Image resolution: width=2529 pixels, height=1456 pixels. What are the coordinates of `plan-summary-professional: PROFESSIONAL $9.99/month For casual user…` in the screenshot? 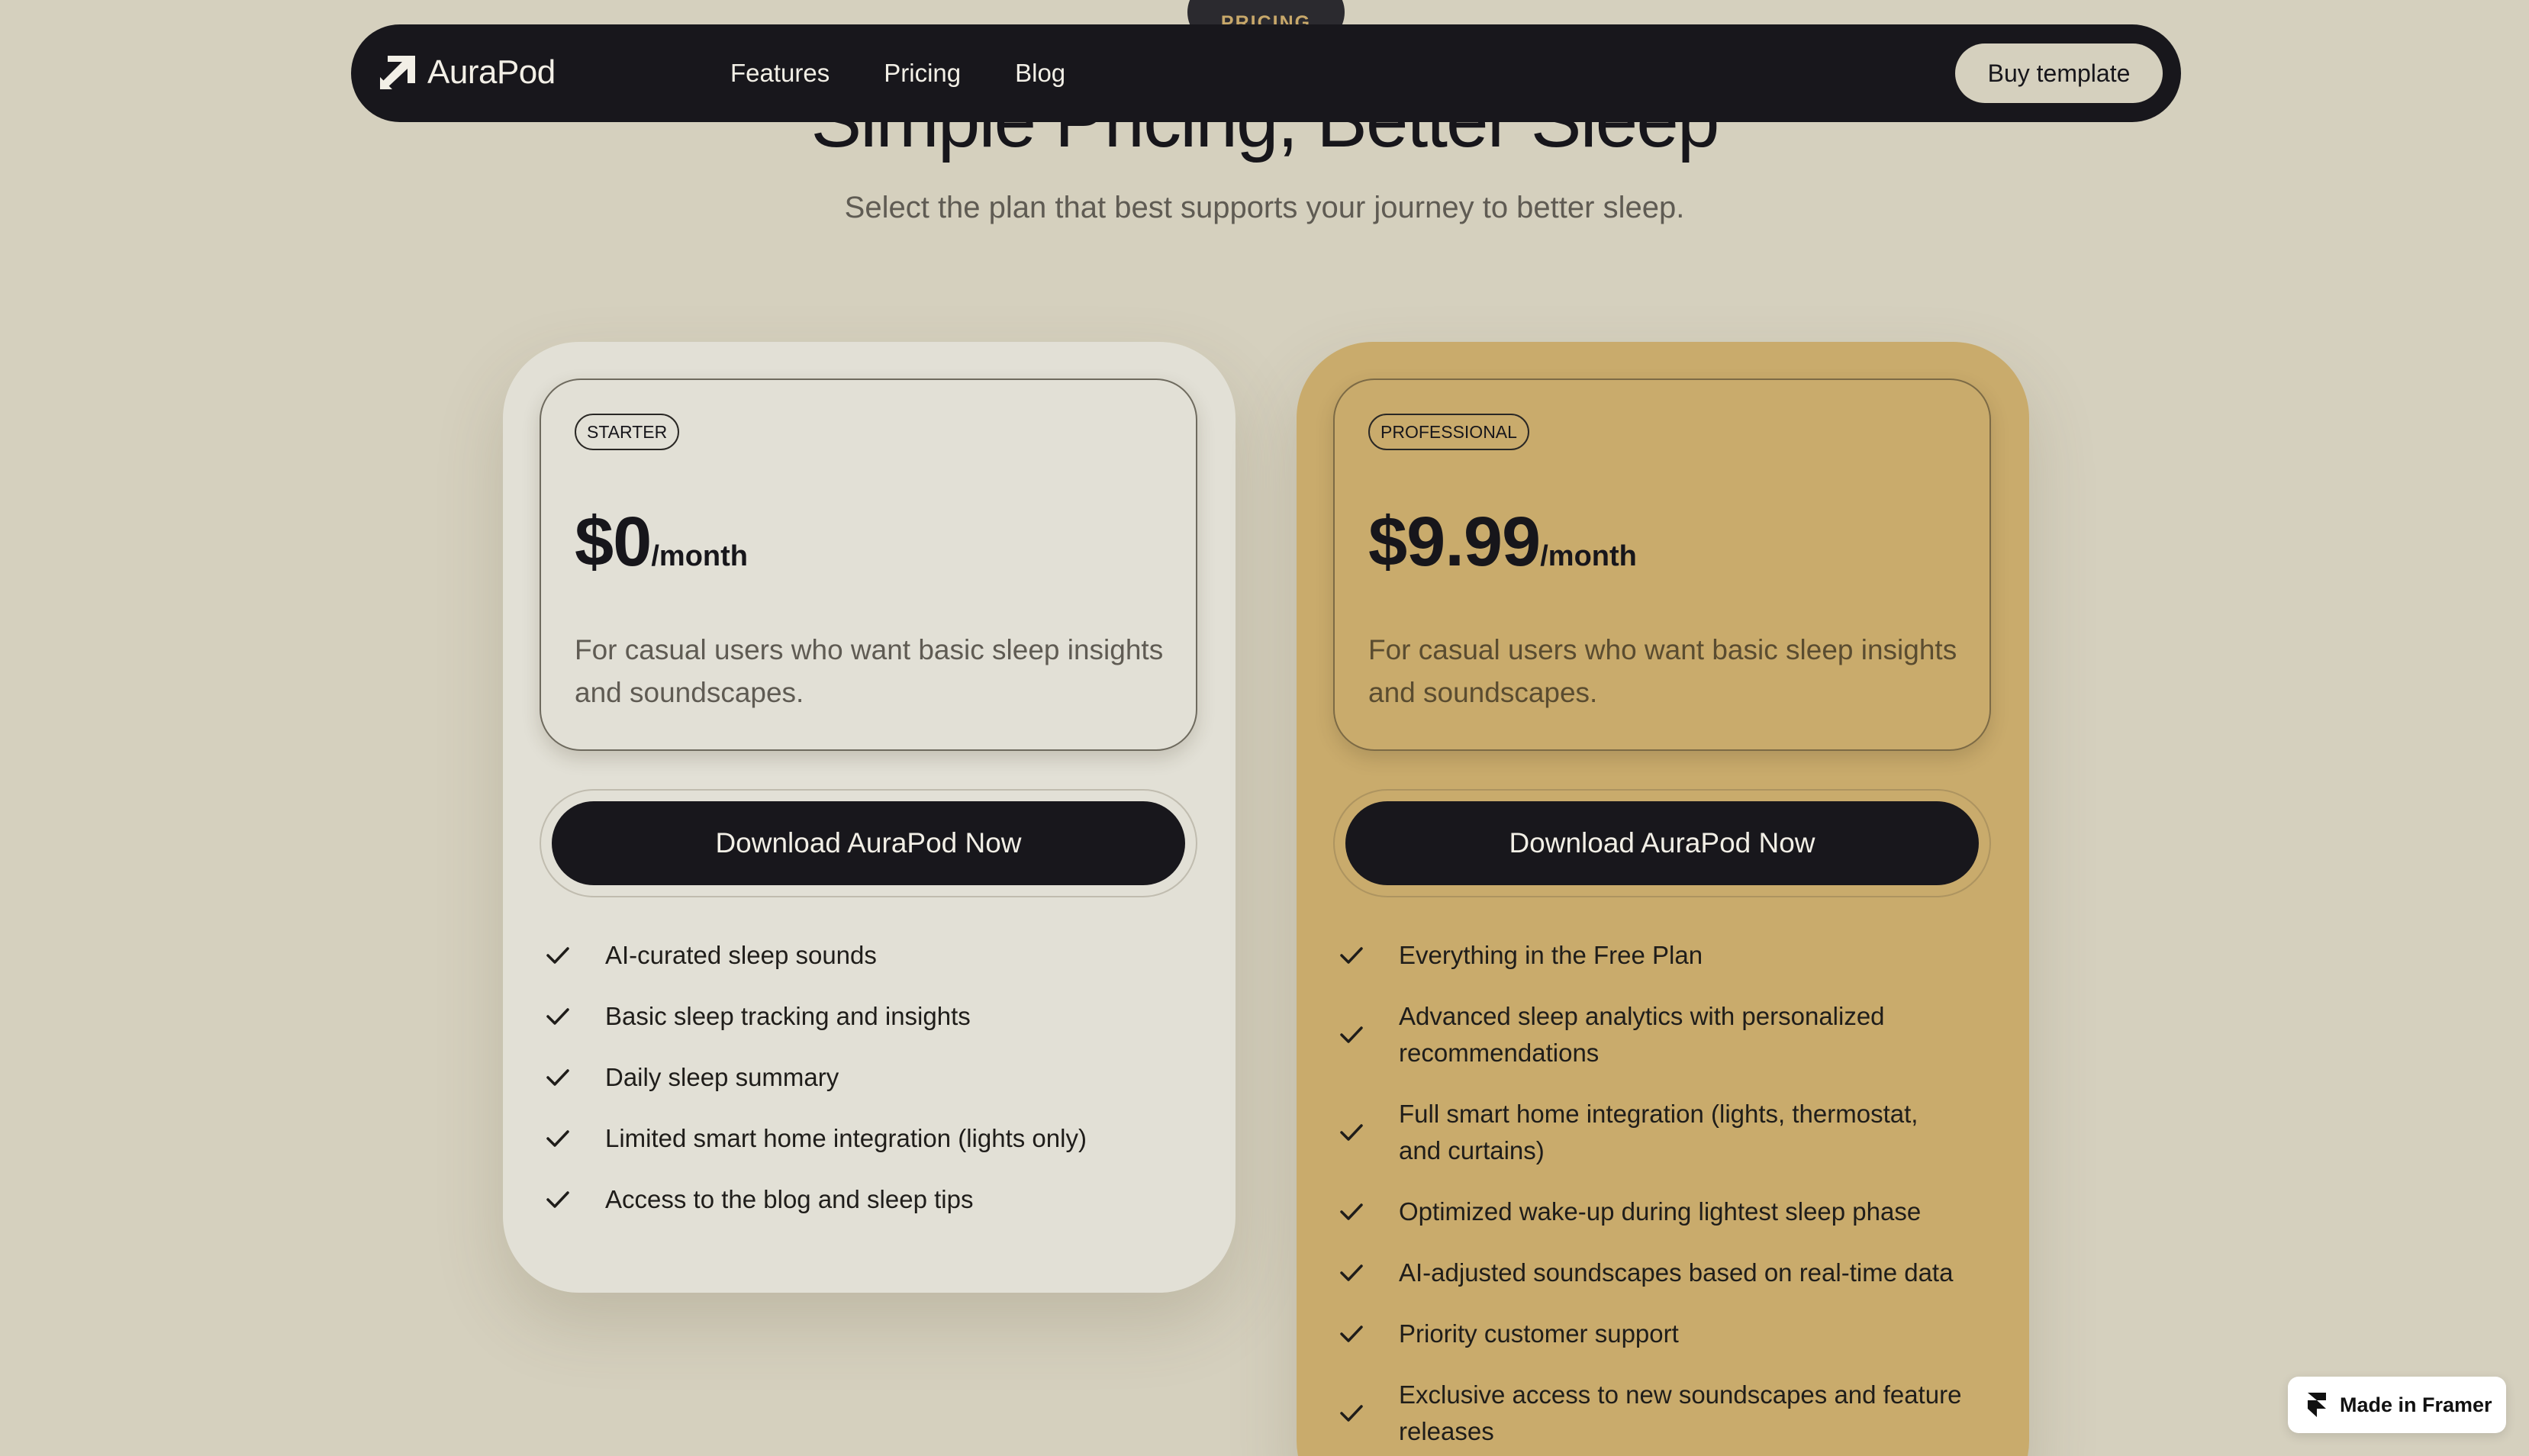 It's located at (1662, 564).